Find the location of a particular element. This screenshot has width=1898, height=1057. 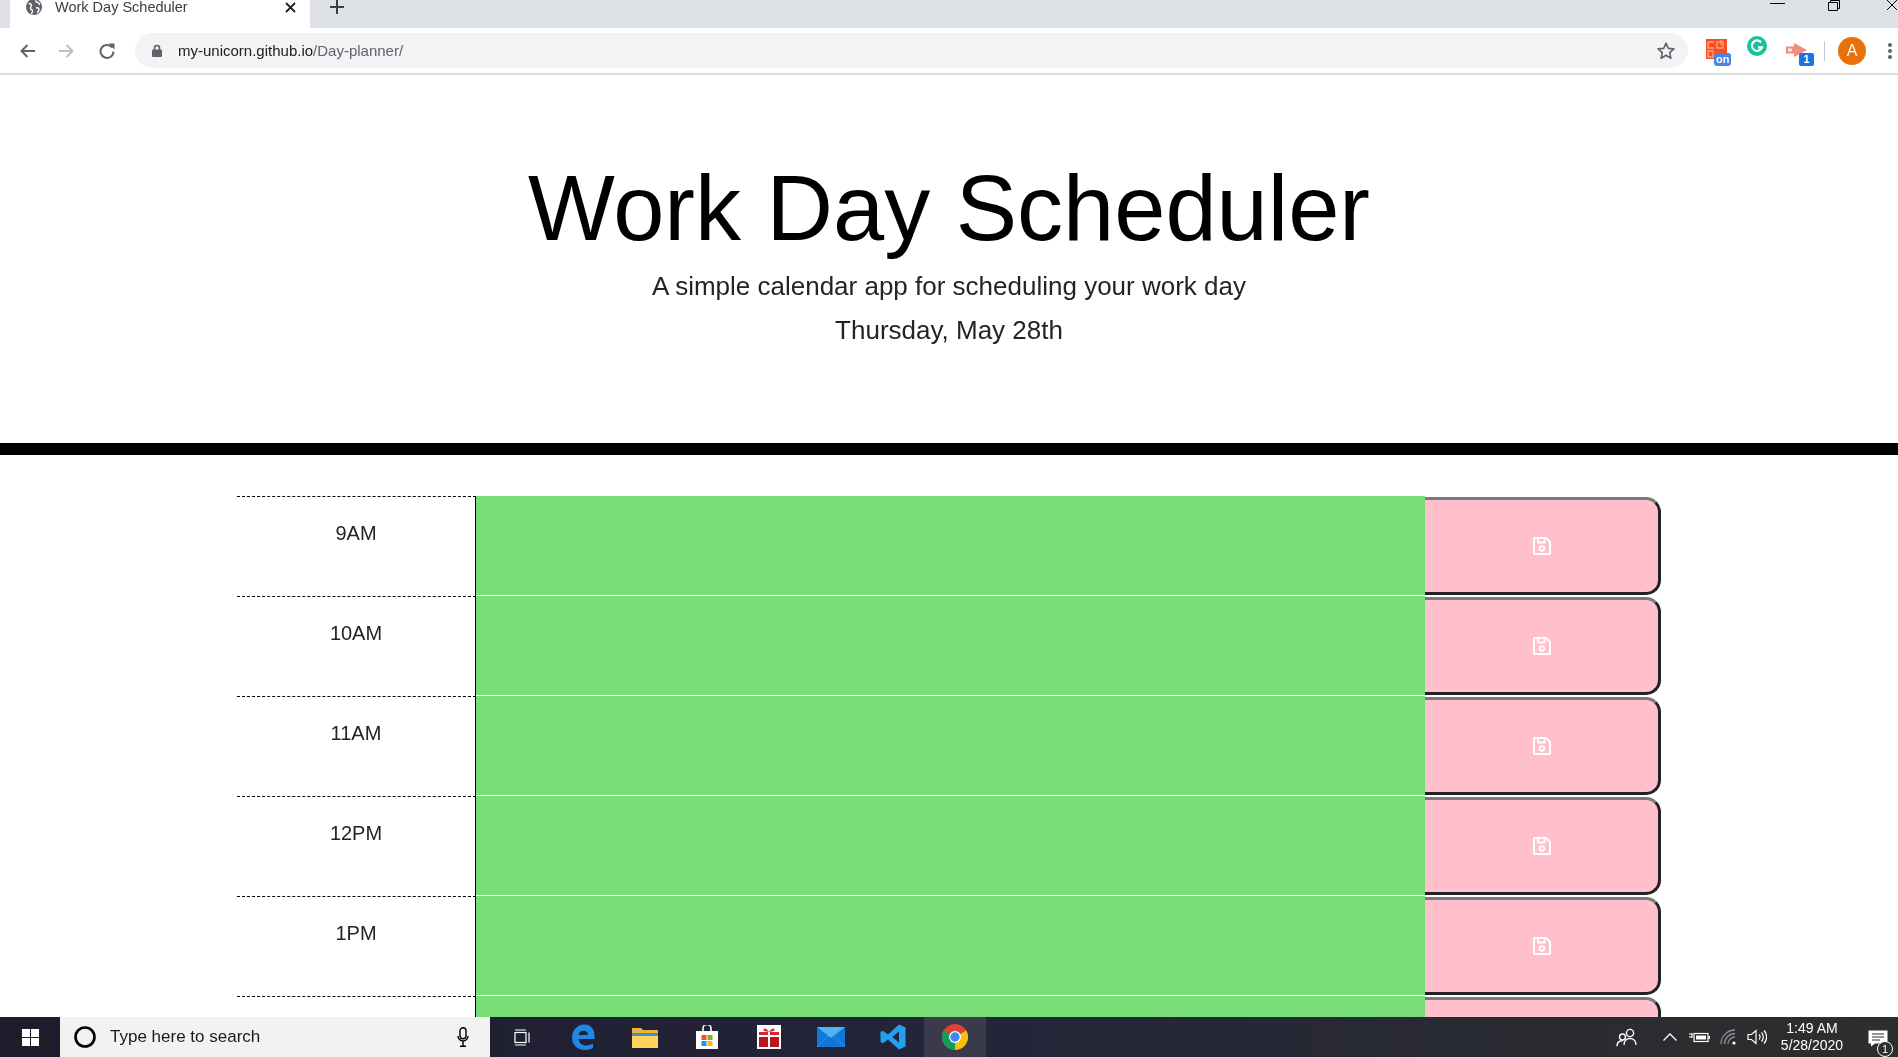

star-icon is located at coordinates (1666, 50).